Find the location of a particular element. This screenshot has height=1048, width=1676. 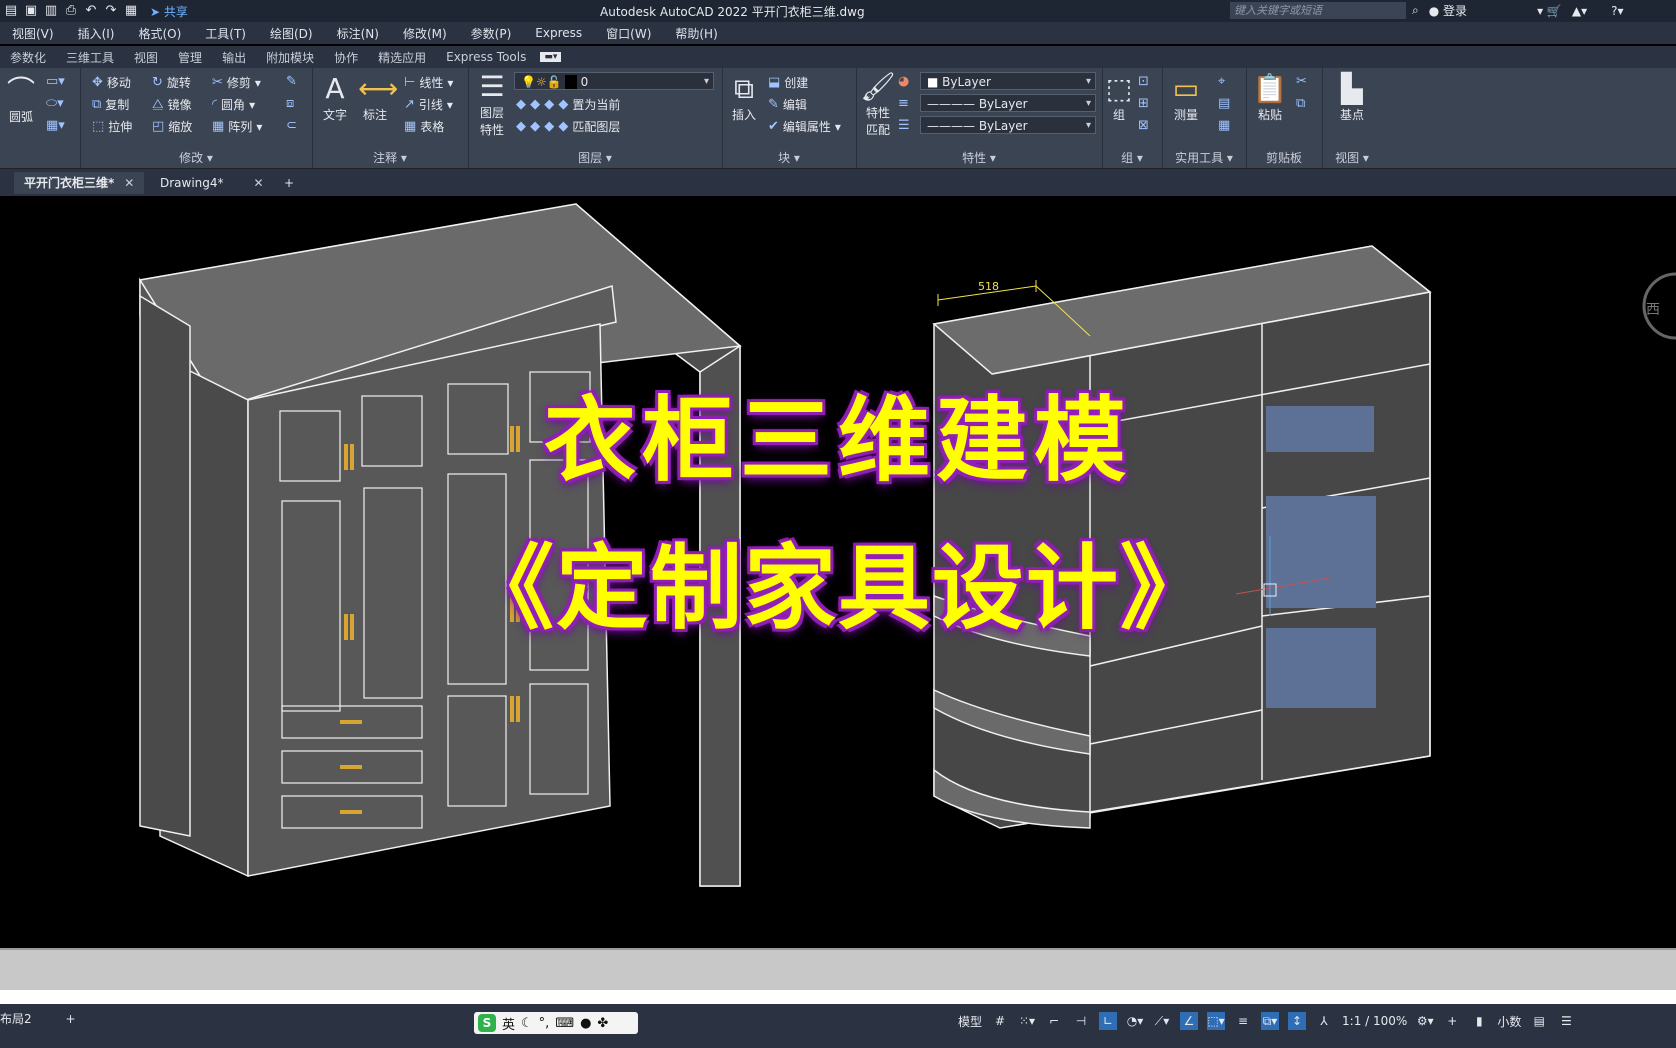

lineweight-toggle-icon: ≡ is located at coordinates (1243, 1021).